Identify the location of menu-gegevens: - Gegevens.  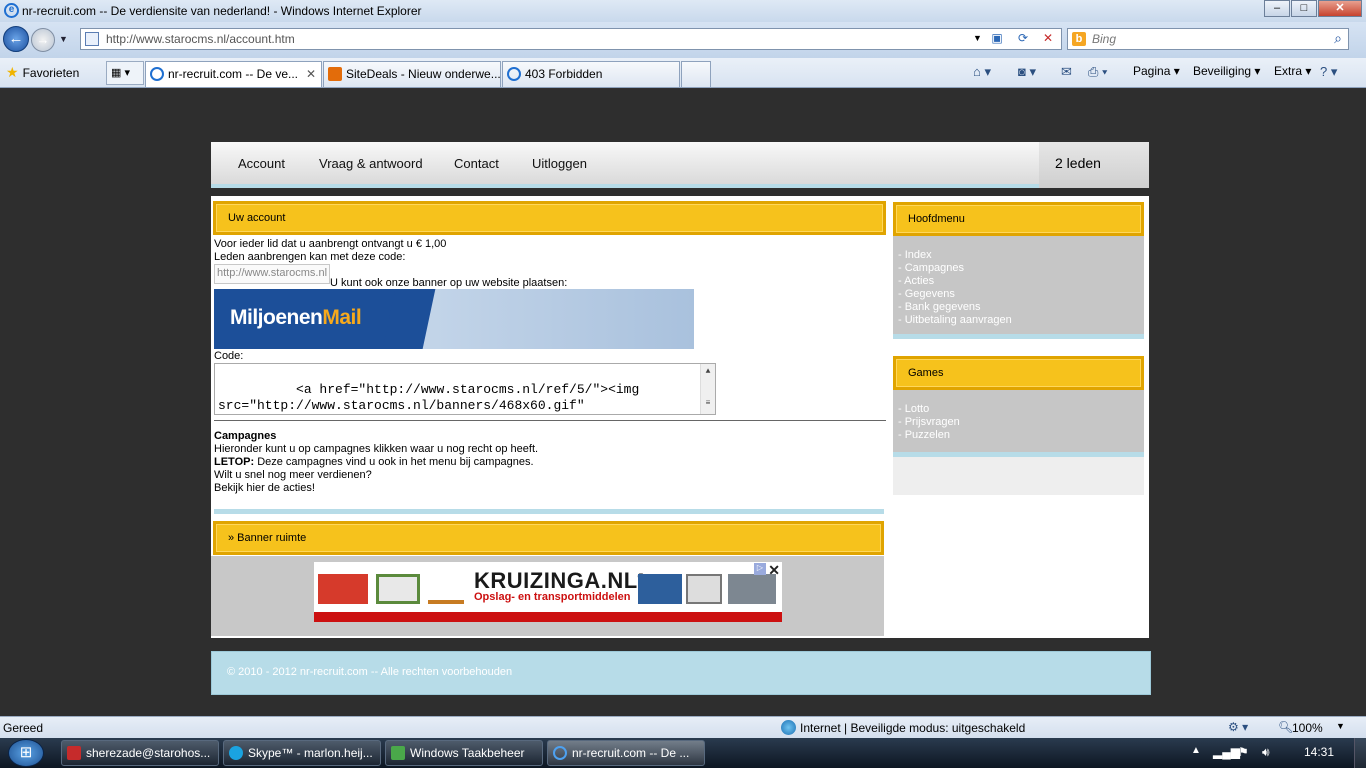
(1021, 294).